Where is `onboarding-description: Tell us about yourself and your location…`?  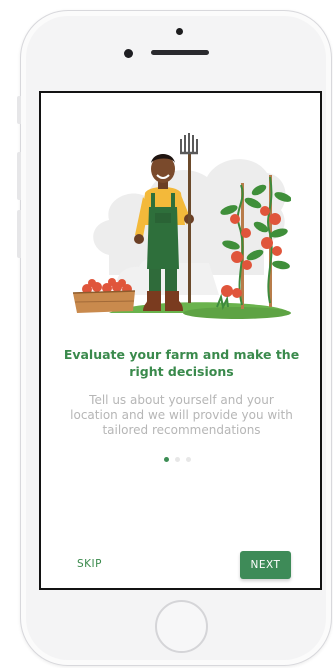
onboarding-description: Tell us about yourself and your location… is located at coordinates (181, 415).